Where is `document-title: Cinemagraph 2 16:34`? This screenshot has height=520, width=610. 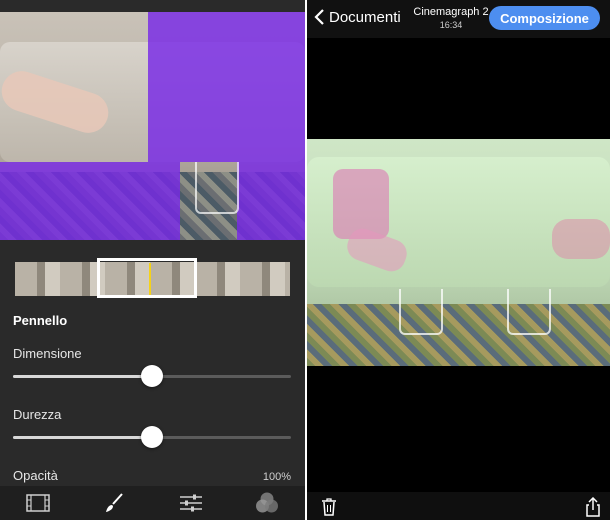 document-title: Cinemagraph 2 16:34 is located at coordinates (451, 18).